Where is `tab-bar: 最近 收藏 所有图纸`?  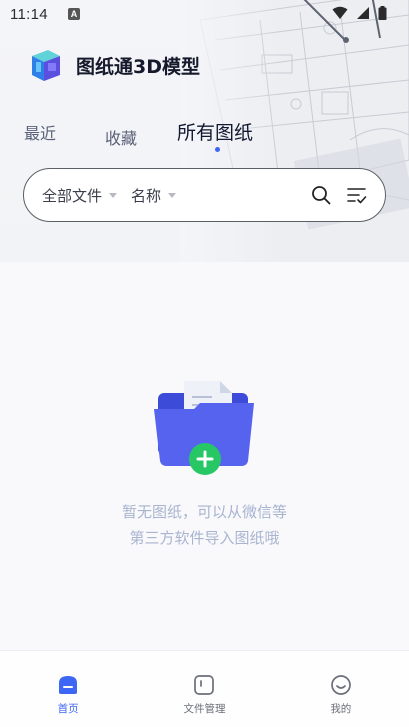
tab-bar: 最近 收藏 所有图纸 is located at coordinates (204, 134).